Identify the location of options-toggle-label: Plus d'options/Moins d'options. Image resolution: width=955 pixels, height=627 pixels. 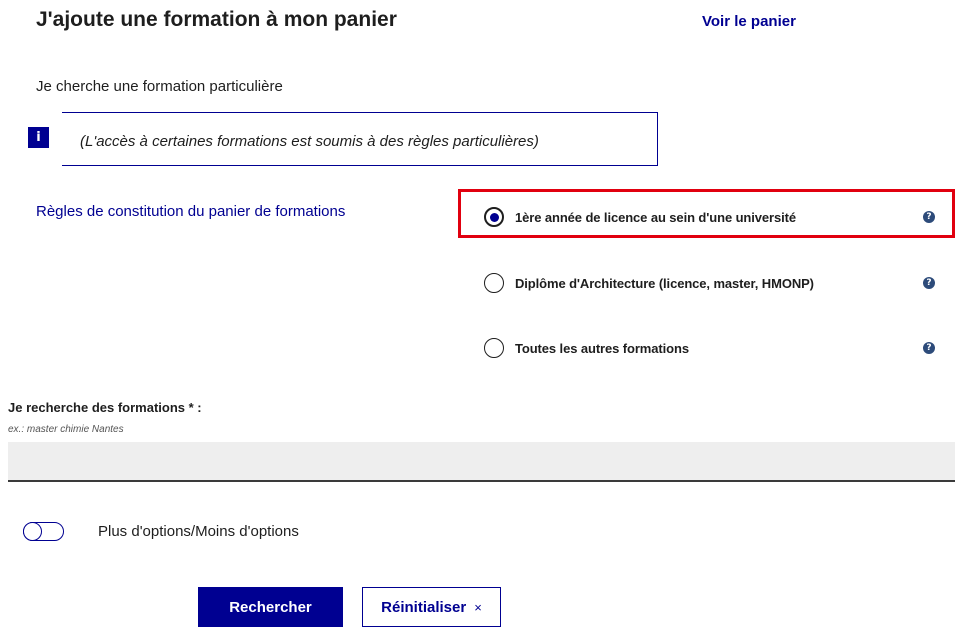
(198, 531).